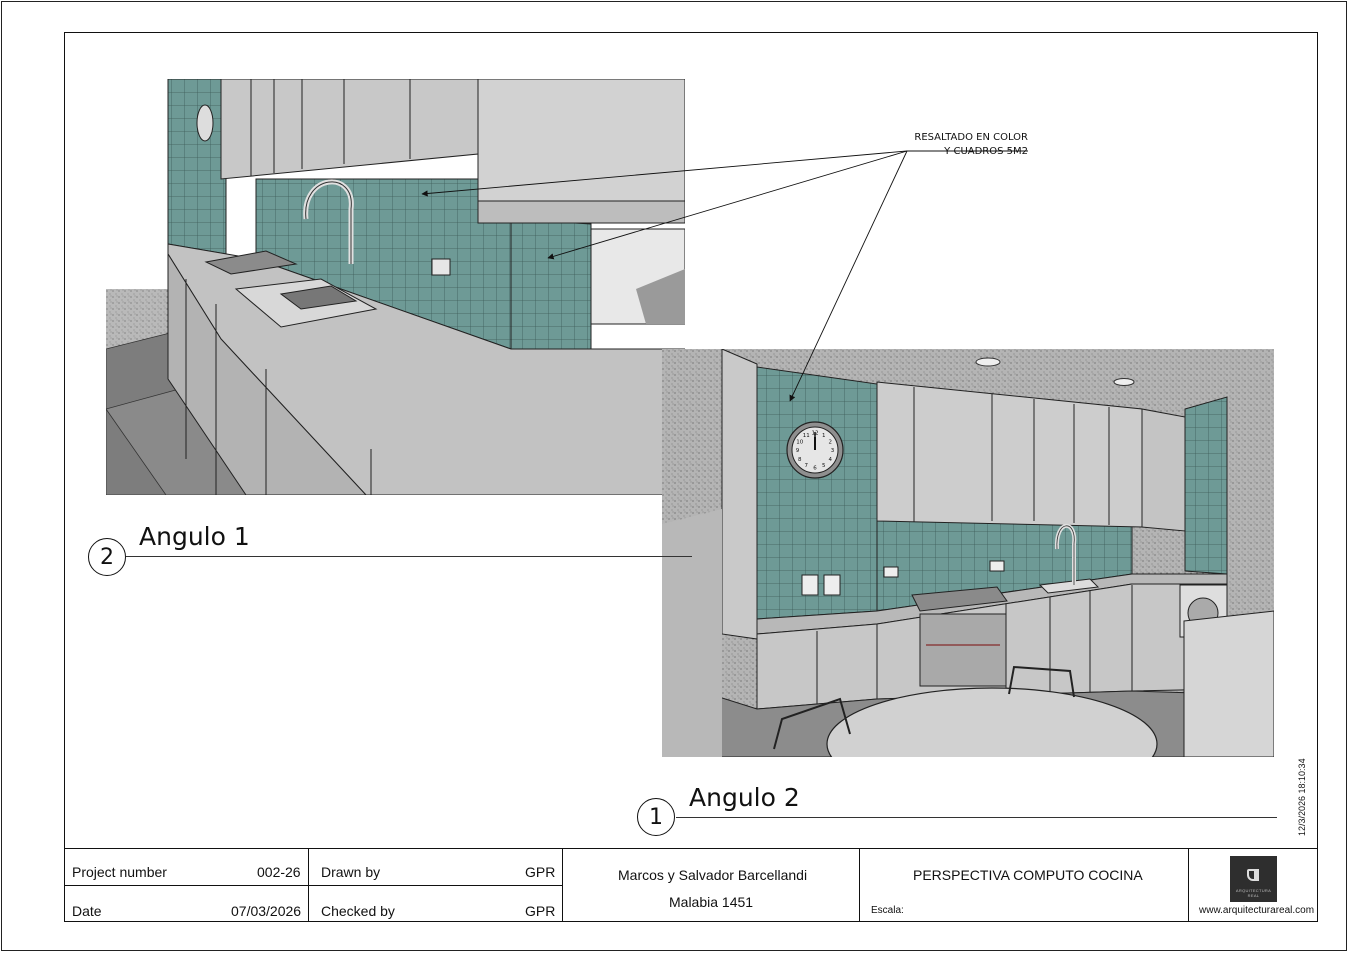 This screenshot has width=1350, height=954. What do you see at coordinates (1302, 797) in the screenshot?
I see `print-timestamp: 12/3/2026 18:10:34` at bounding box center [1302, 797].